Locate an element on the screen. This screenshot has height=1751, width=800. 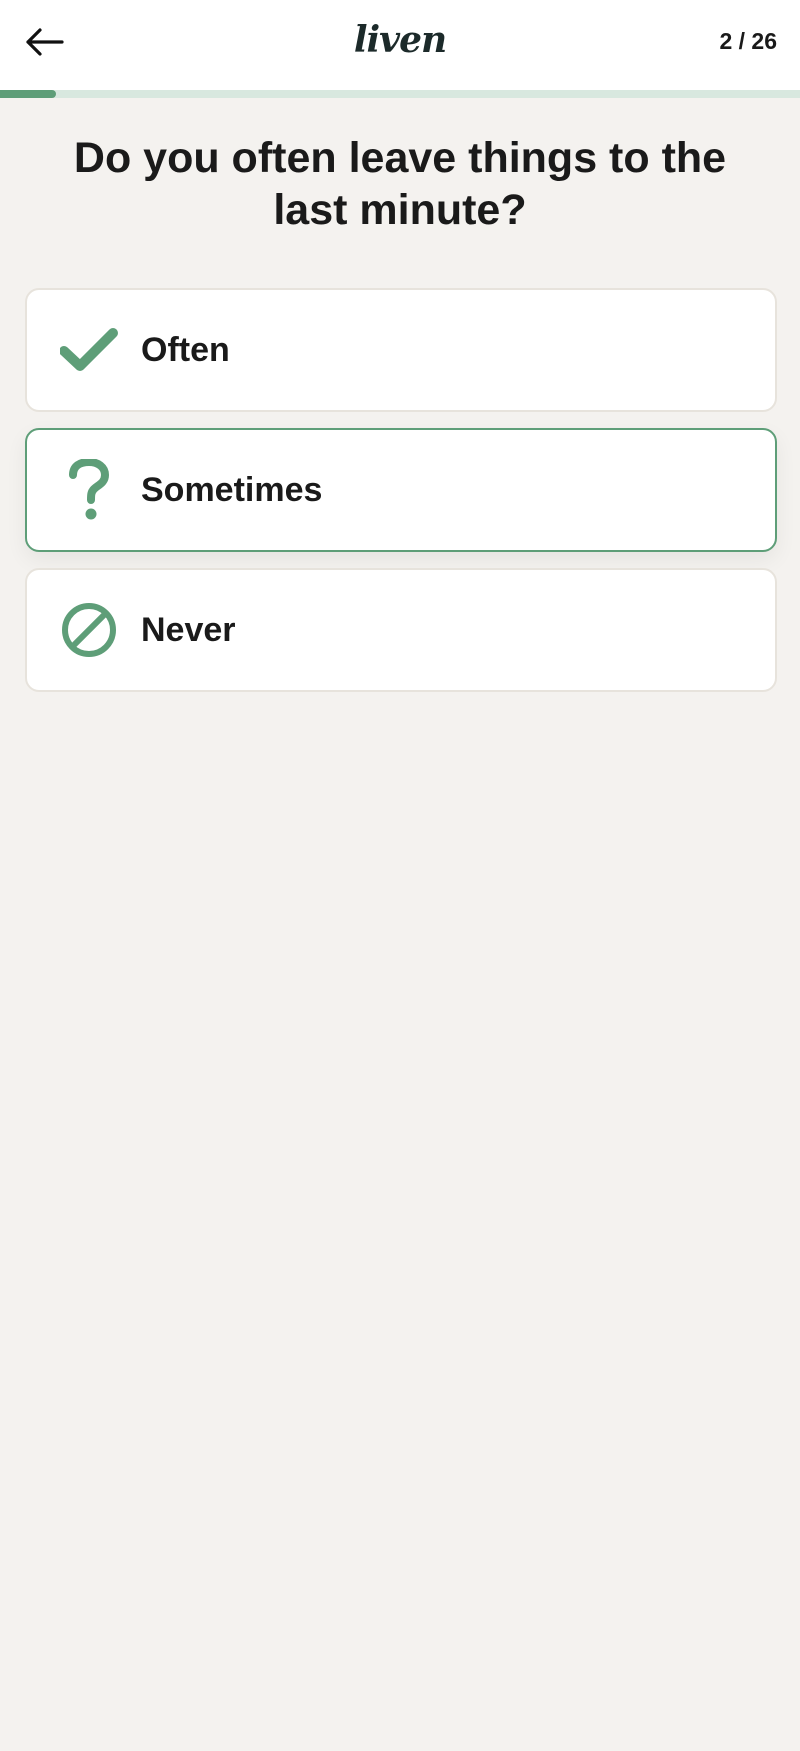
top-bar: liven 2 / 26 is located at coordinates (400, 45).